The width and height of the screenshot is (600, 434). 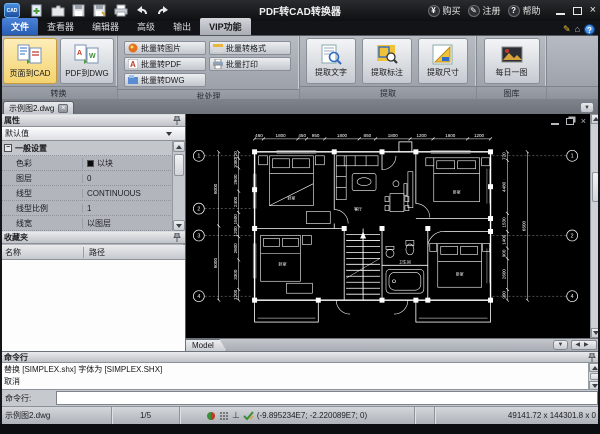 What do you see at coordinates (133, 79) in the screenshot?
I see `batch-dwg-icon` at bounding box center [133, 79].